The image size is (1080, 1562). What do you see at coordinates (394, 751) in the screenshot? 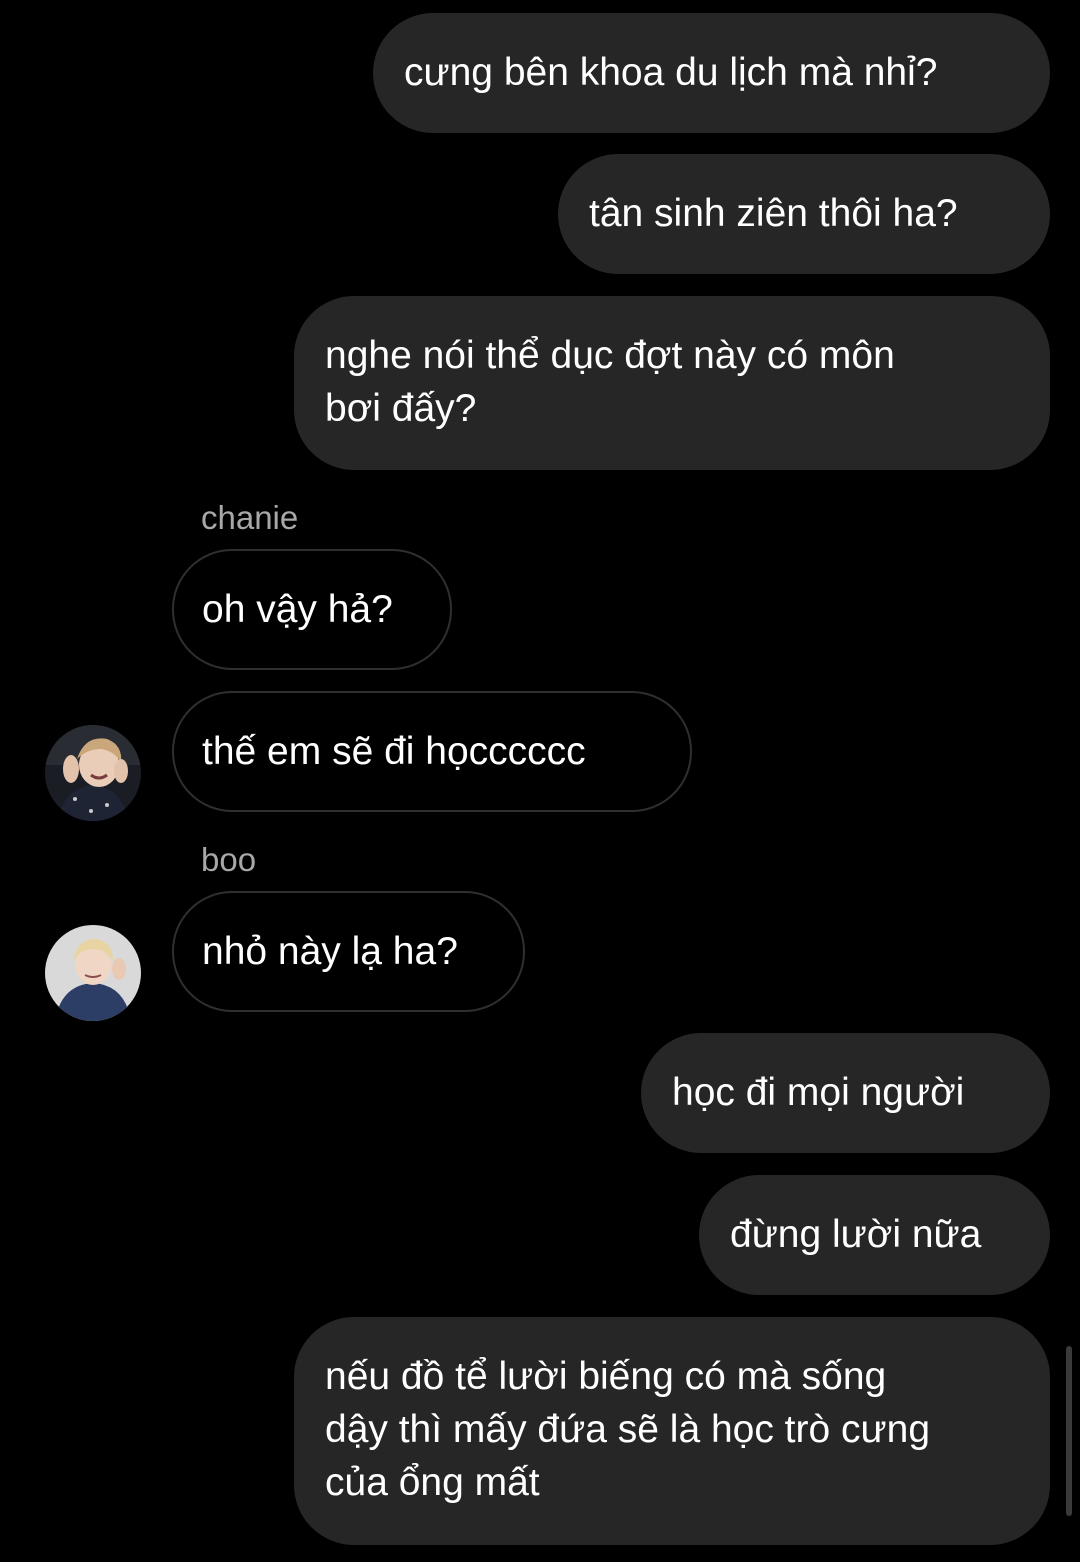
I see `message-text: thế em sẽ đi họcccccc` at bounding box center [394, 751].